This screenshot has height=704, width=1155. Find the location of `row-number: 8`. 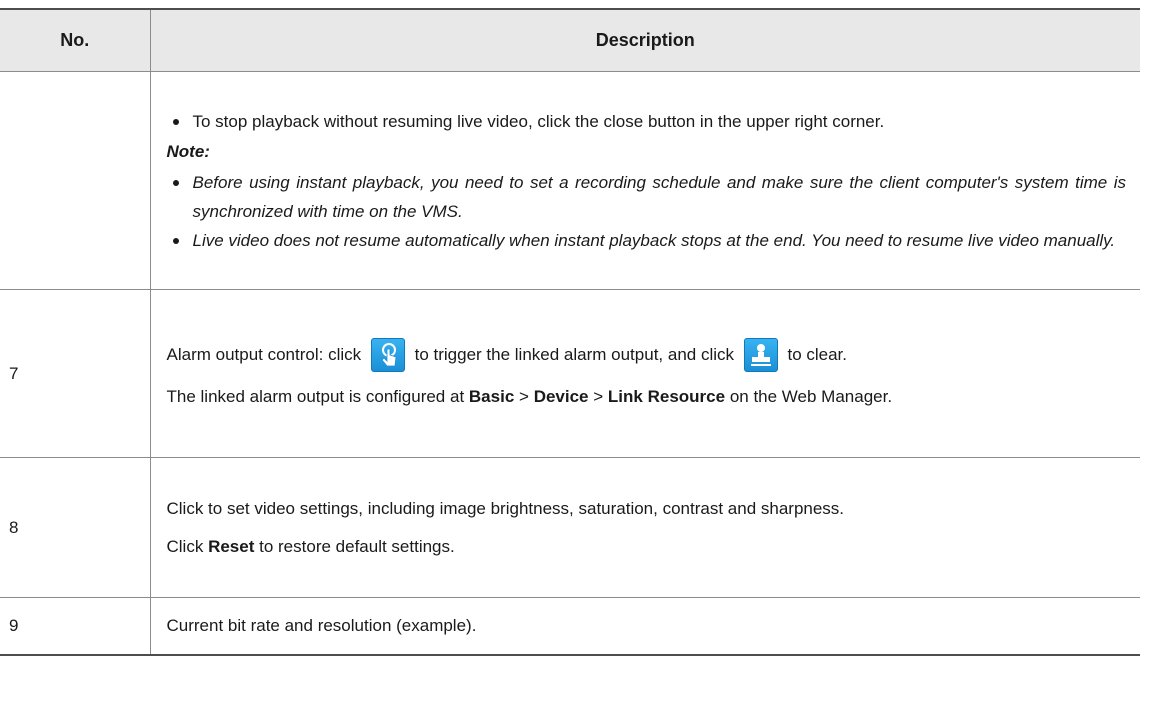

row-number: 8 is located at coordinates (75, 527).